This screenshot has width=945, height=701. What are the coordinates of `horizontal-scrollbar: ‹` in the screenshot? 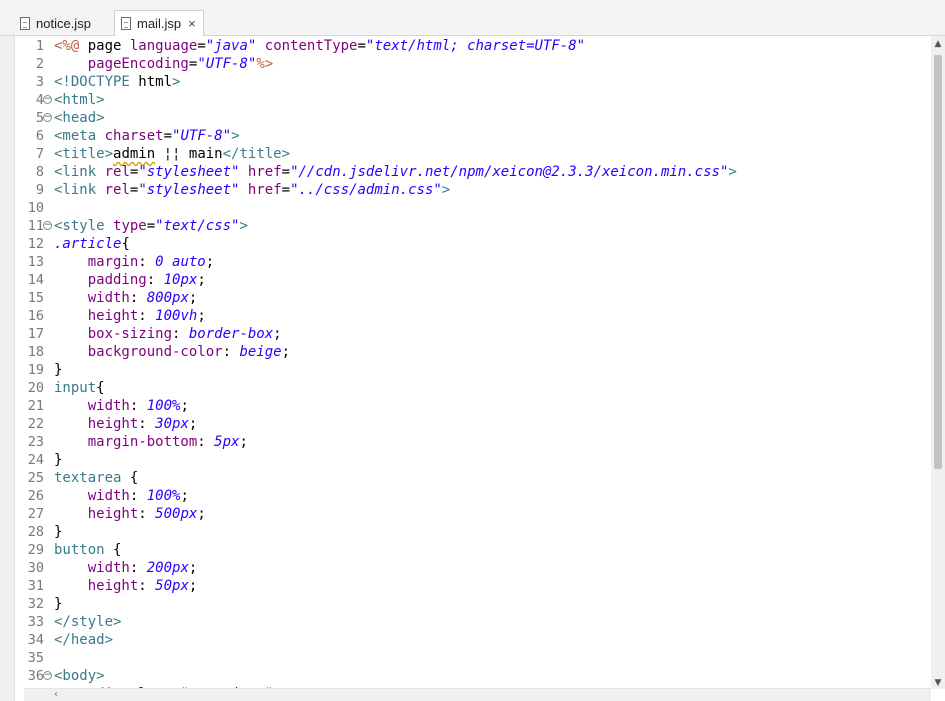 It's located at (477, 694).